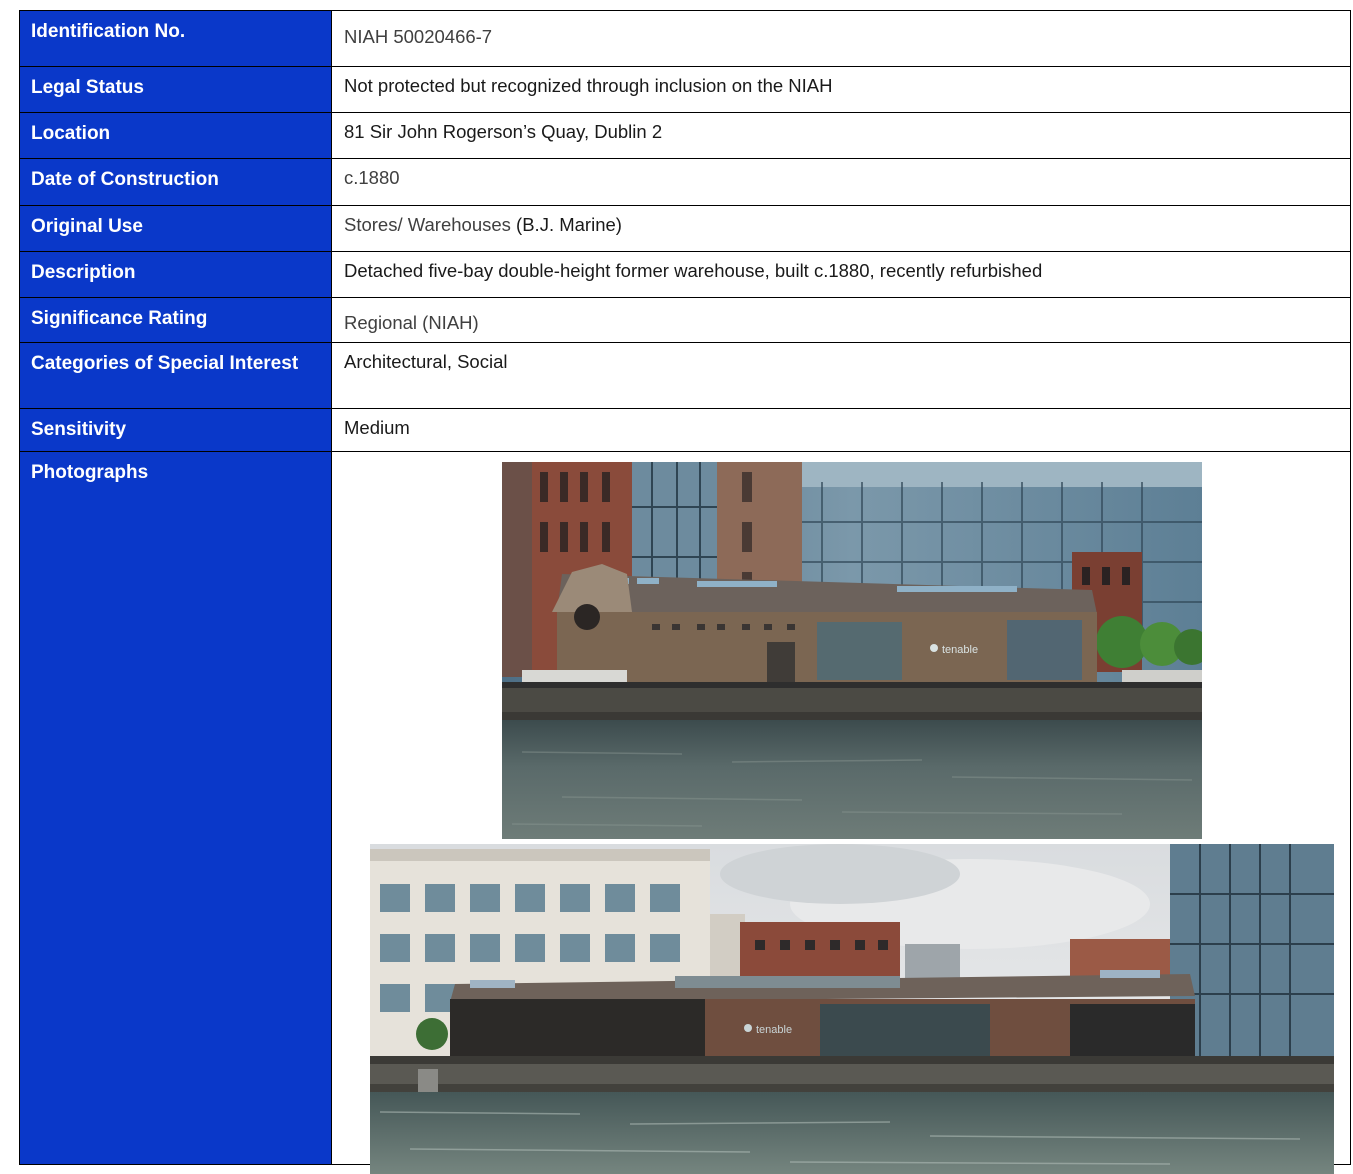  What do you see at coordinates (566, 224) in the screenshot?
I see `original-use-owner: (B.J. Marine)` at bounding box center [566, 224].